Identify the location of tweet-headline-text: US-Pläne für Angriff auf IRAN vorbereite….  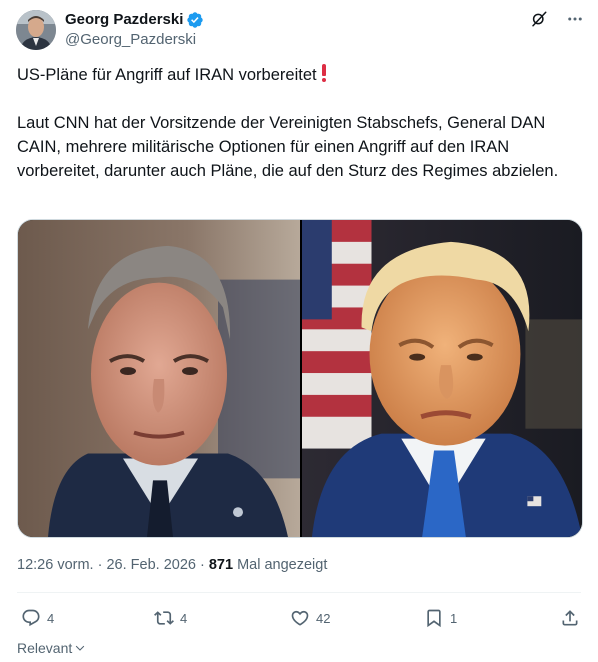
(167, 75).